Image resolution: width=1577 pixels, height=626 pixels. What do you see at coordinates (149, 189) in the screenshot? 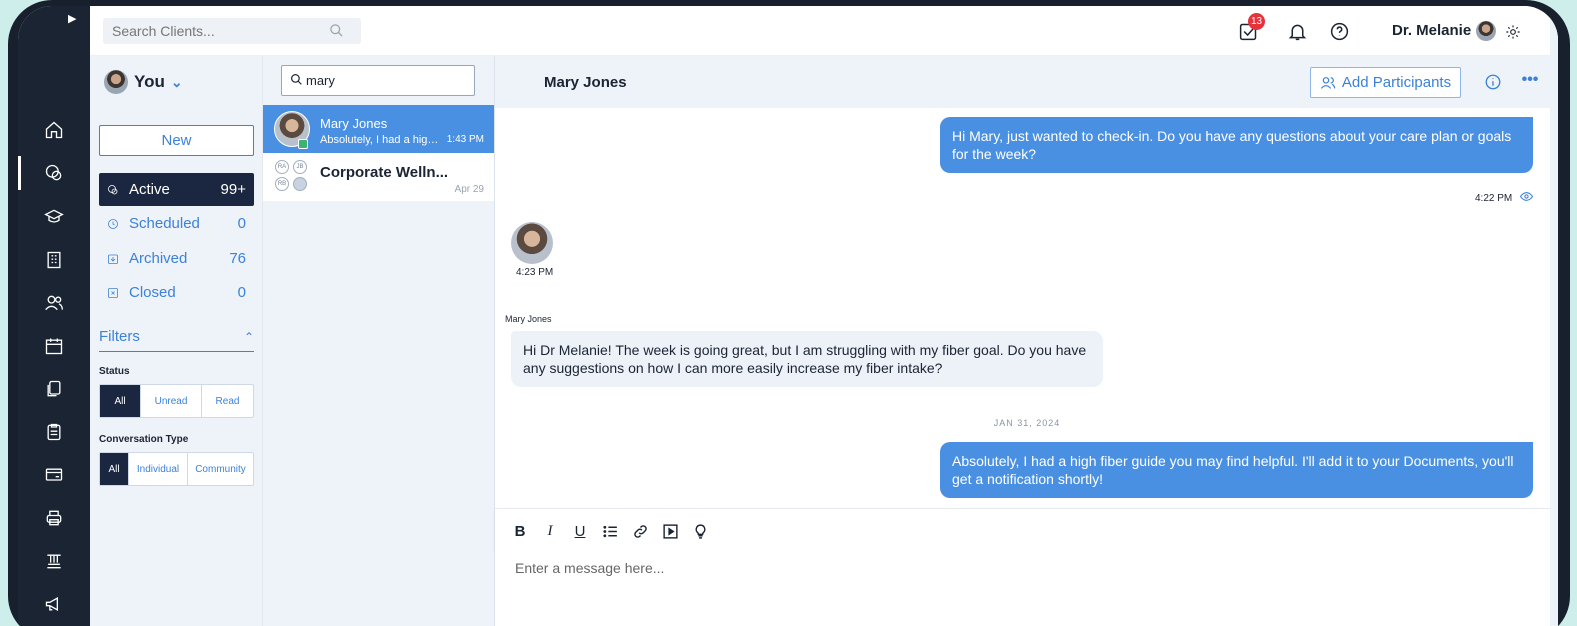
I see `folder-label: Active` at bounding box center [149, 189].